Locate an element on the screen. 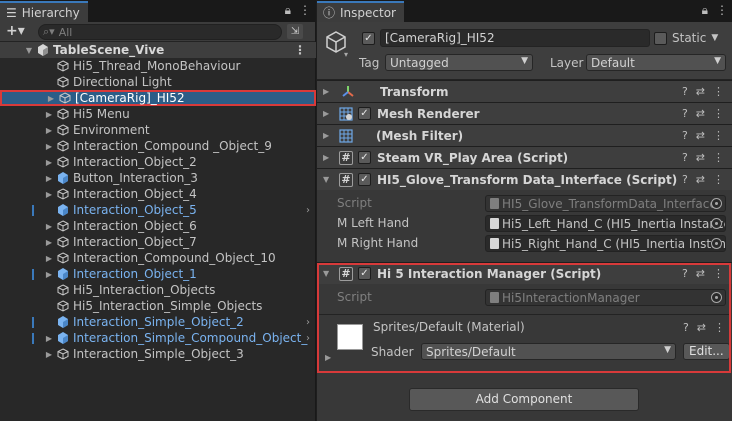 The height and width of the screenshot is (421, 732). scene-row: ▼ TableScene_Vive ⋮ is located at coordinates (158, 50).